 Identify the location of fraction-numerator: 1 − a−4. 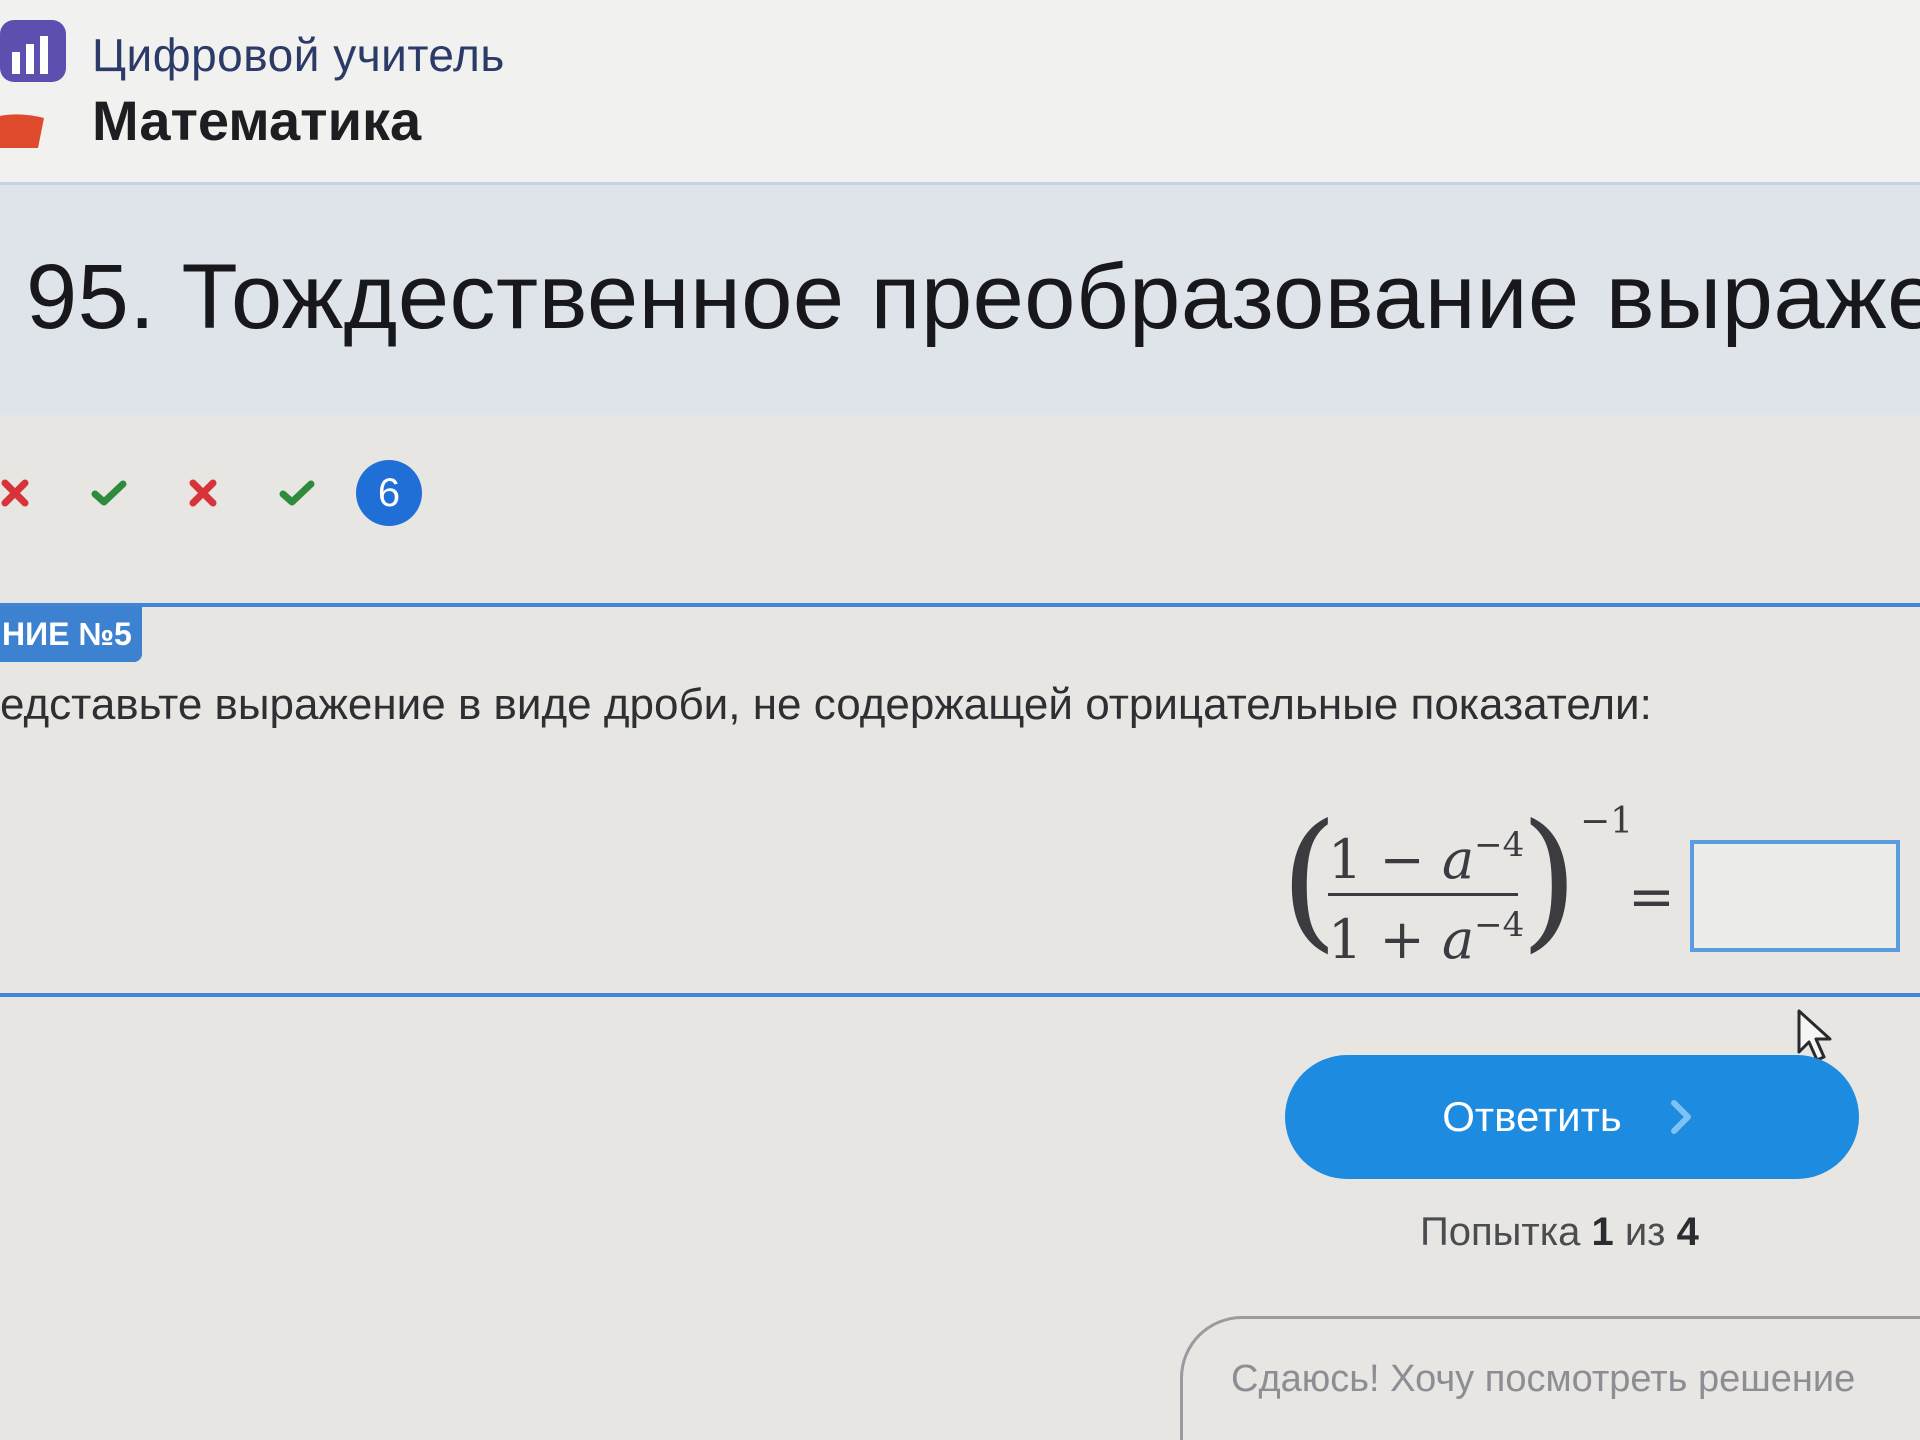
(1426, 858).